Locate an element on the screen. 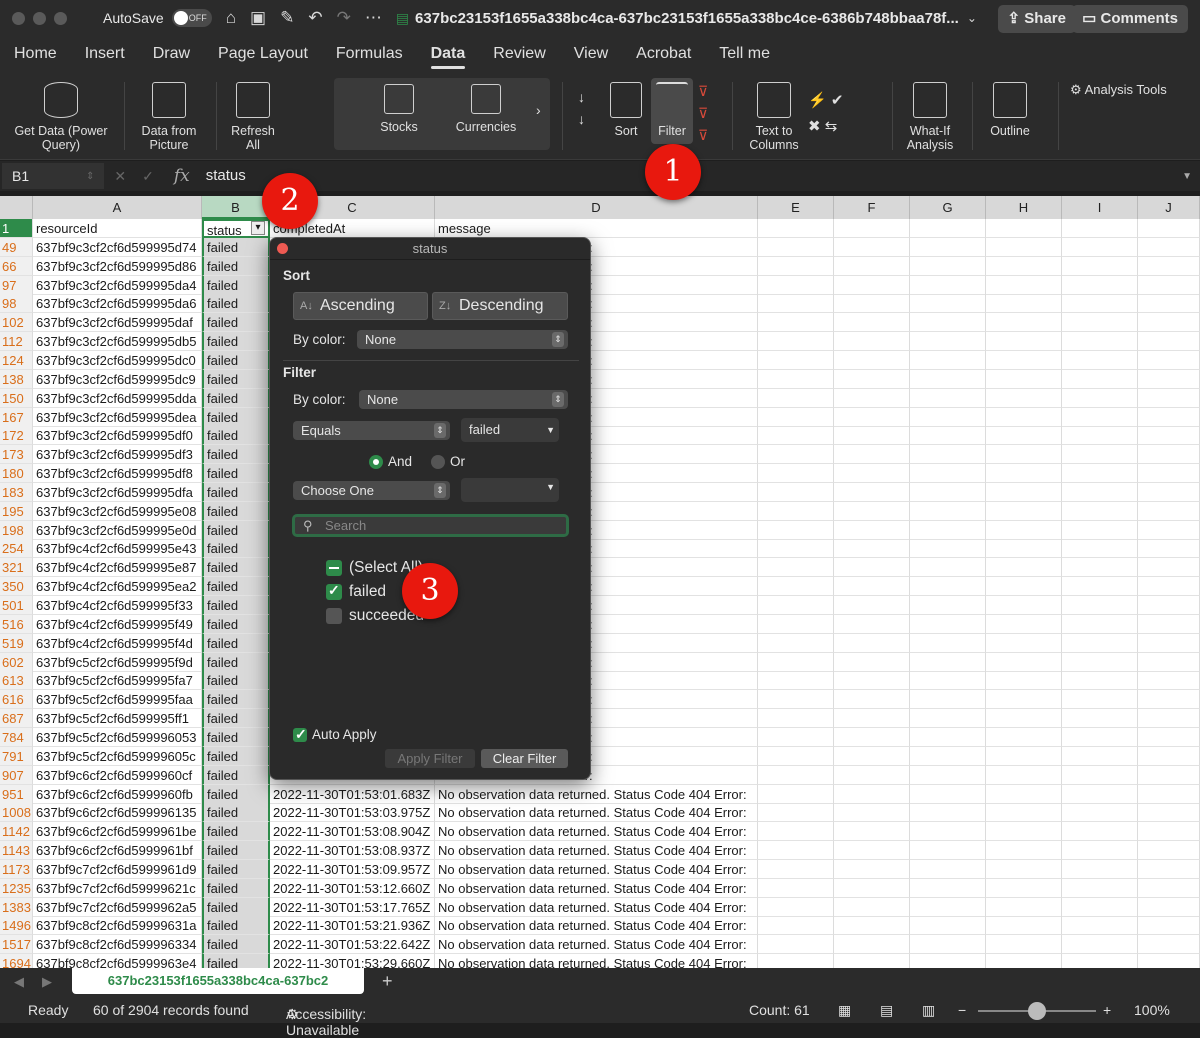 The image size is (1200, 1038). column-header-g: G is located at coordinates (948, 207).